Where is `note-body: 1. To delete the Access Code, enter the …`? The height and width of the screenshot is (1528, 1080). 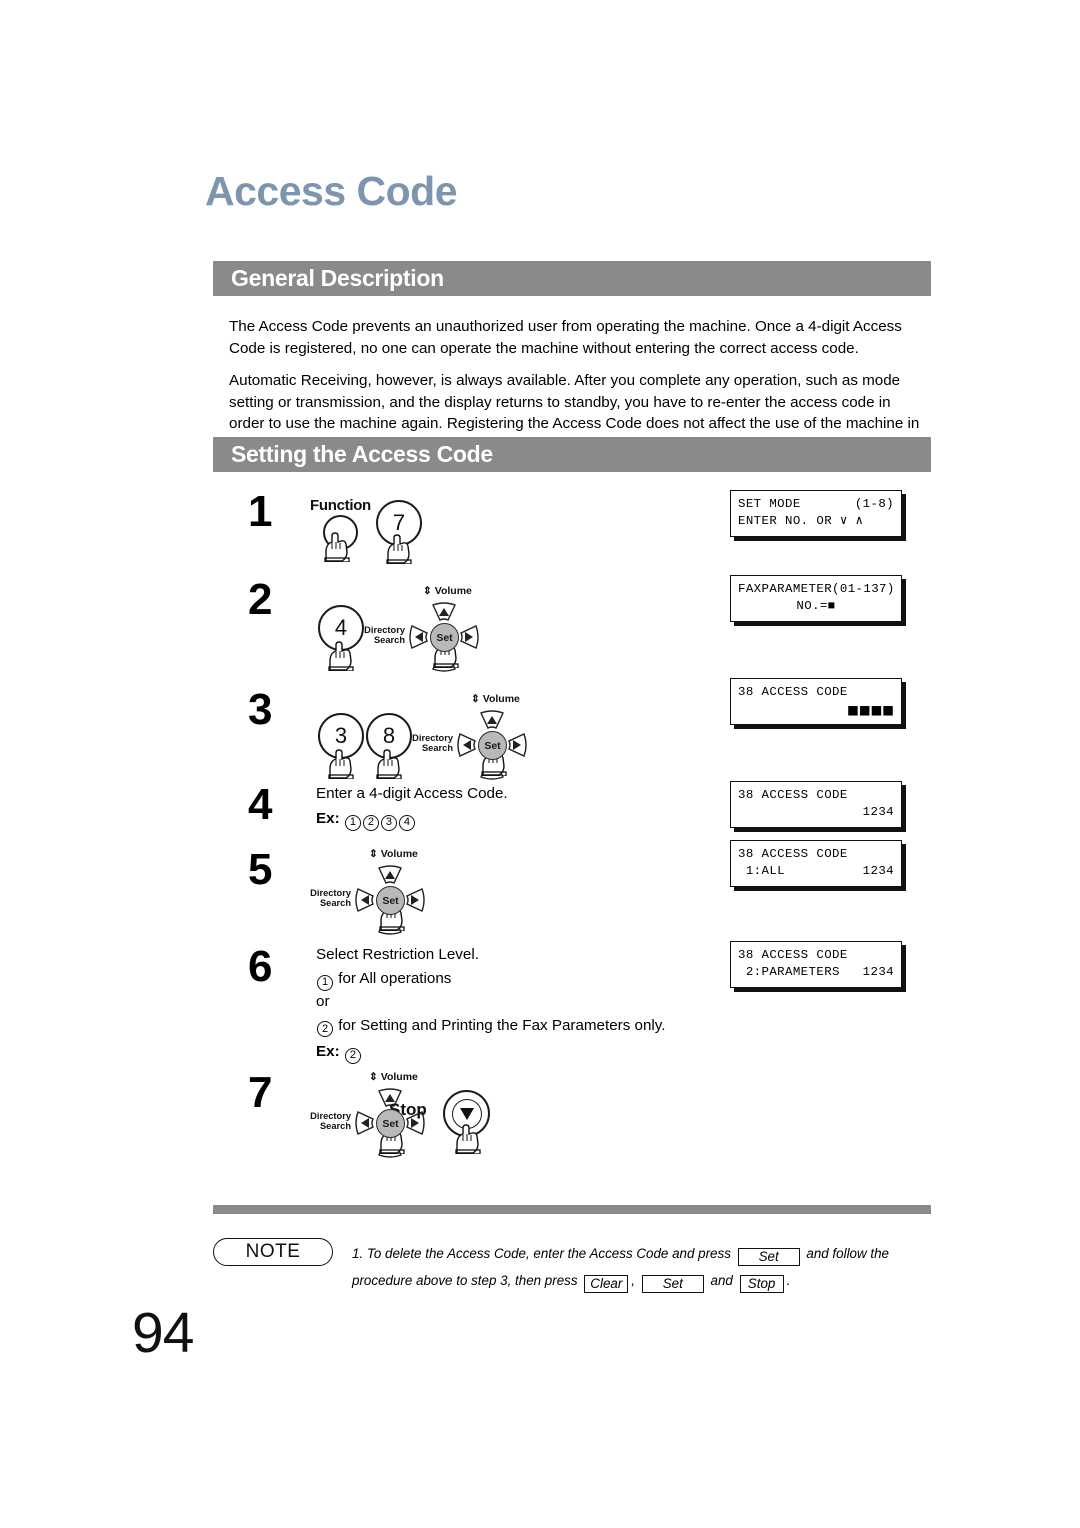
note-body: 1. To delete the Access Code, enter the … is located at coordinates (642, 1267).